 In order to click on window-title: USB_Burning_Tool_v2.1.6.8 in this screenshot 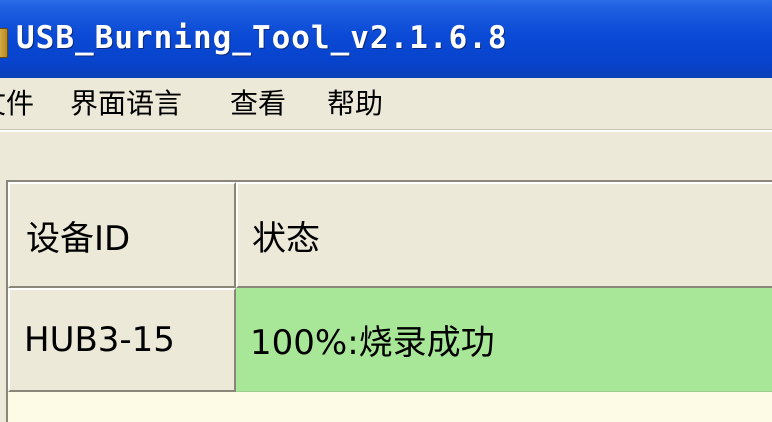, I will do `click(262, 38)`.